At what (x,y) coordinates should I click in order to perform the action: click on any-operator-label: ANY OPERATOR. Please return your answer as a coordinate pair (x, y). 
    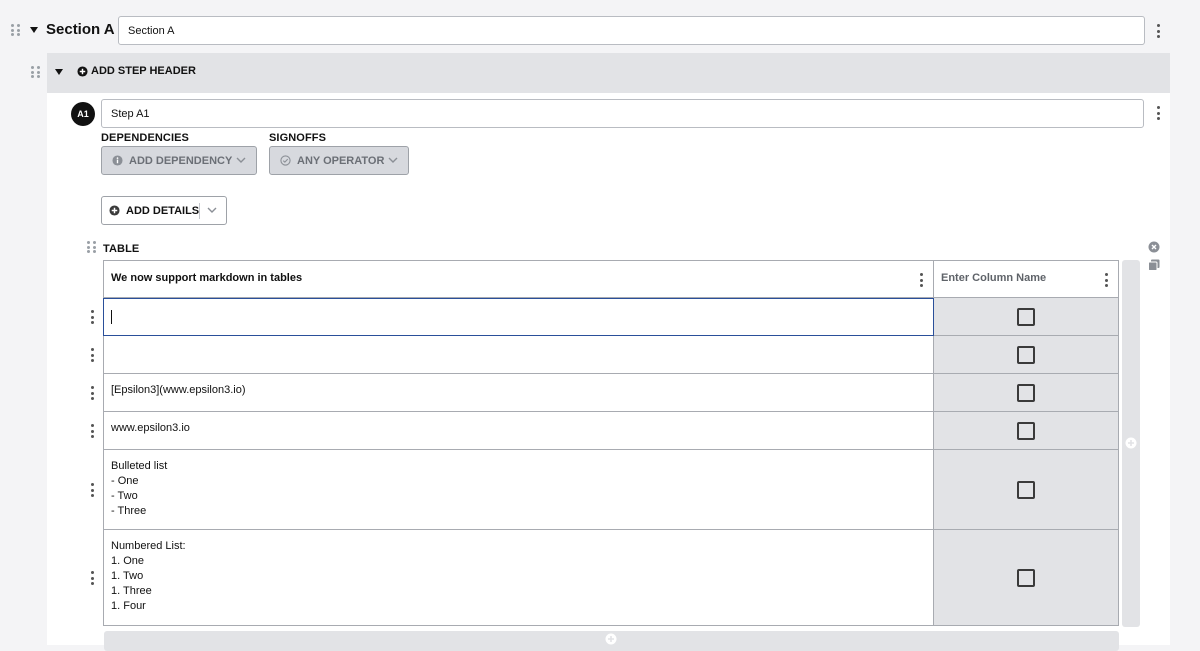
    Looking at the image, I should click on (341, 160).